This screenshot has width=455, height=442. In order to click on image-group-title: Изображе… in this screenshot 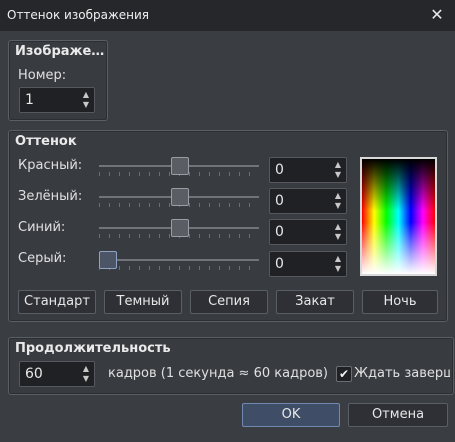, I will do `click(60, 51)`.